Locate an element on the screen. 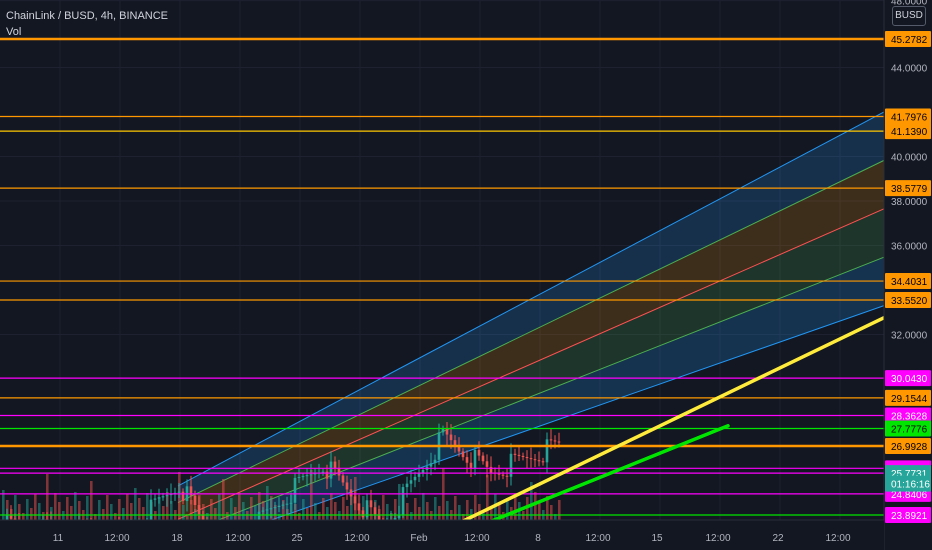  price-level-badge: 26.9928 is located at coordinates (909, 447).